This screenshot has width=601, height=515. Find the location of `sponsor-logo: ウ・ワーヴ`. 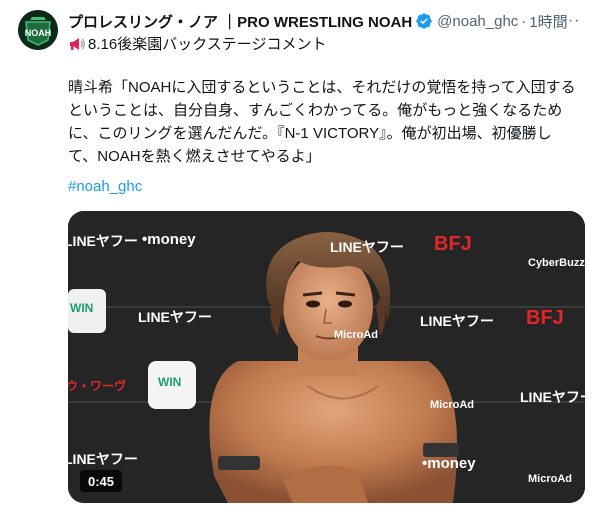

sponsor-logo: ウ・ワーヴ is located at coordinates (97, 386).